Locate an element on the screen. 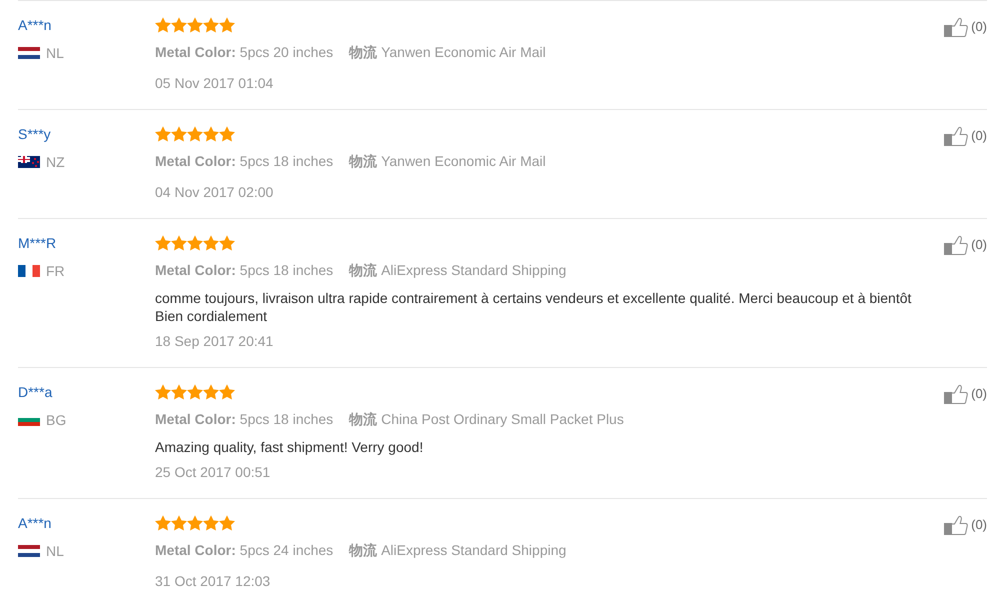  review-date: 18 Sep 2017 20:41 is located at coordinates (214, 341).